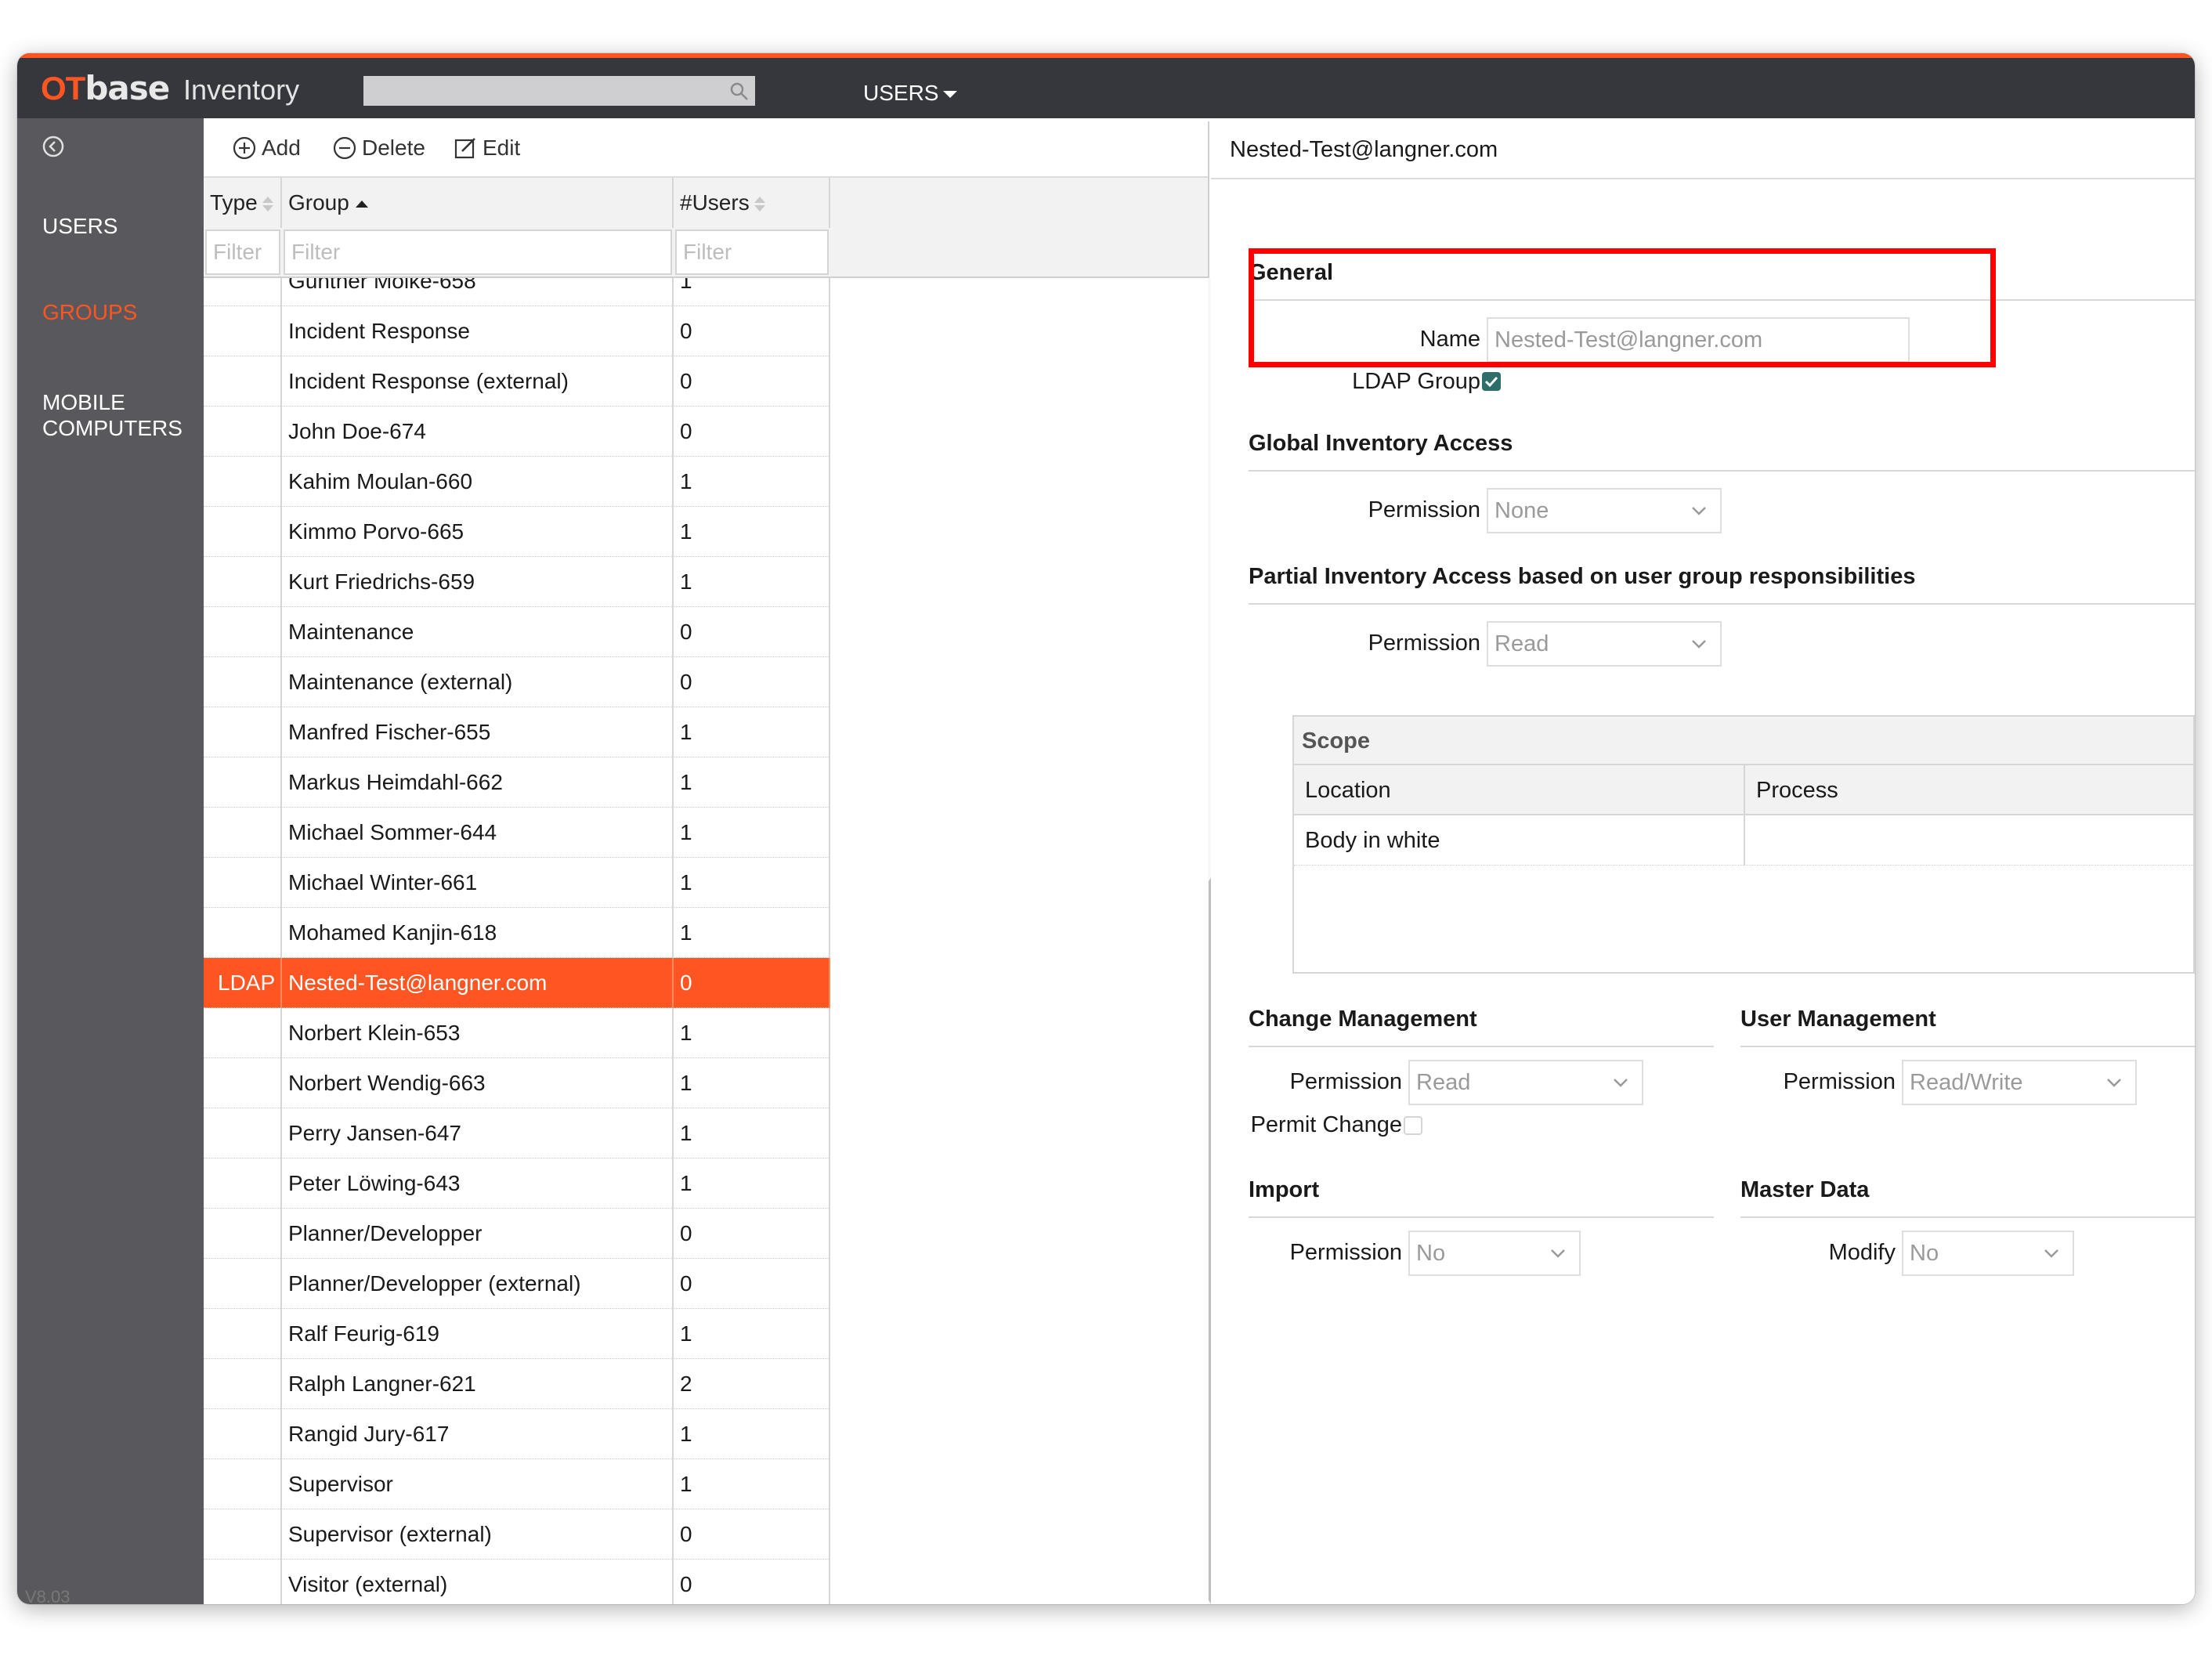  What do you see at coordinates (517, 783) in the screenshot?
I see `table-row: Markus Heimdahl-662 1` at bounding box center [517, 783].